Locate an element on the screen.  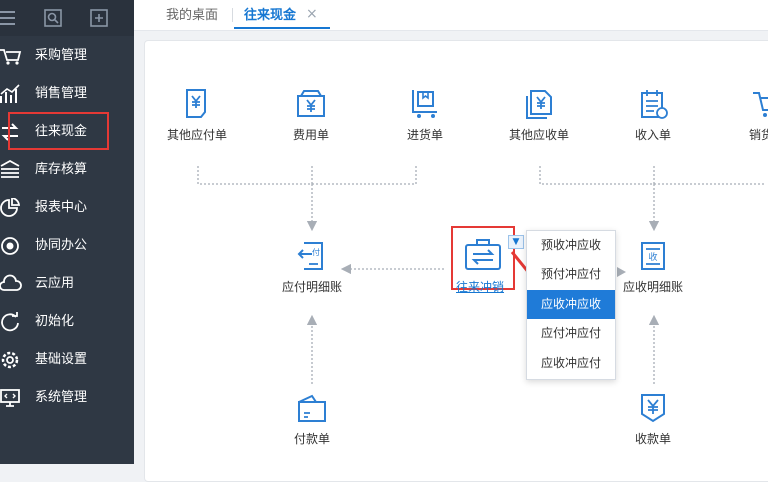
sidebar-item-inventory: 库存核算 is located at coordinates (67, 170).